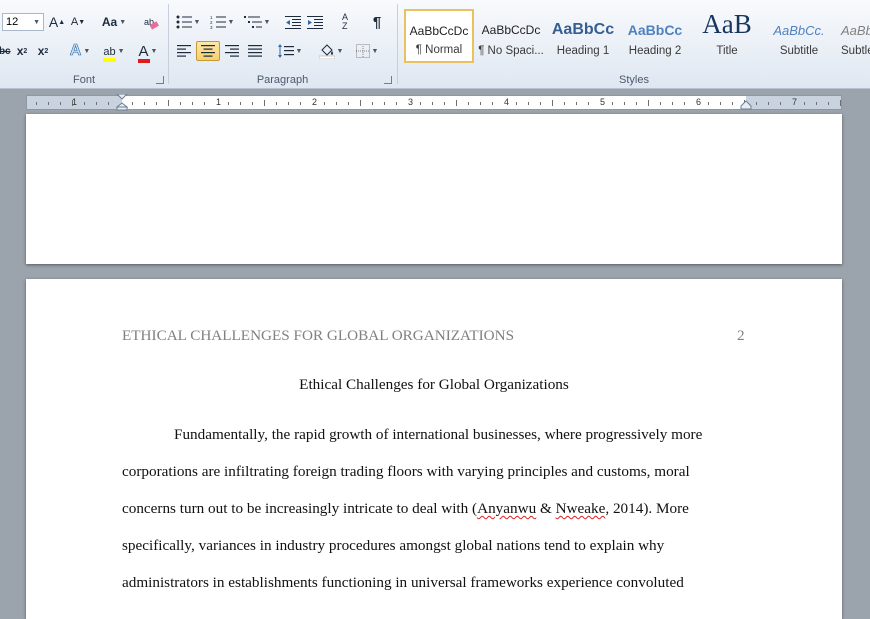  I want to click on grow-font-icon: A, so click(53, 22).